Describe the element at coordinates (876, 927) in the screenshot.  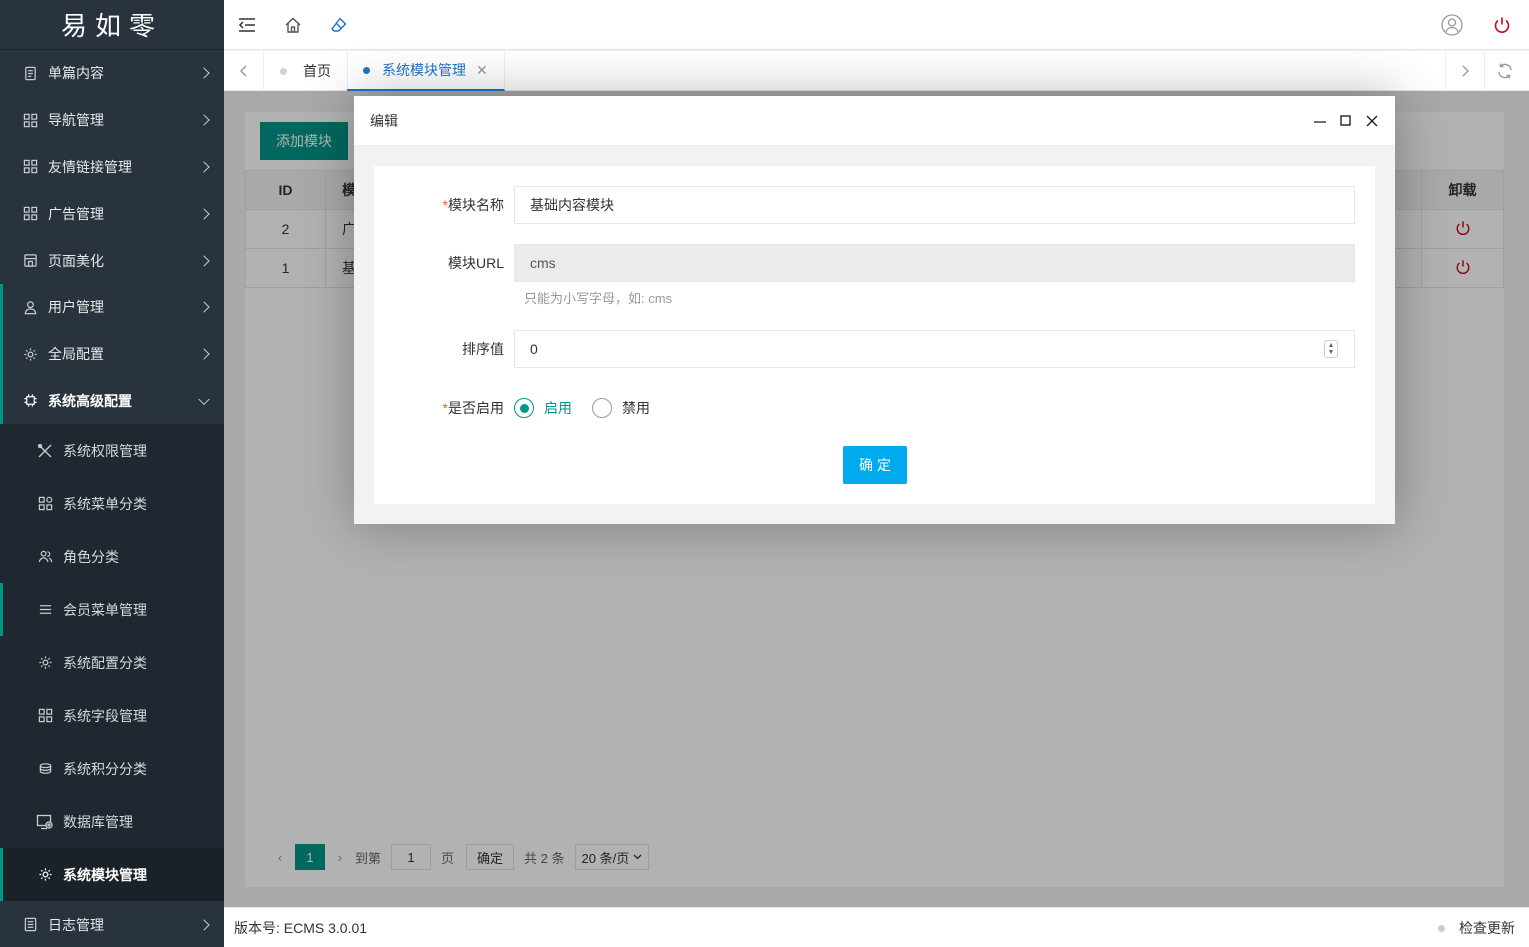
I see `footer: 版本号: ECMS 3.0.01 检查更新` at that location.